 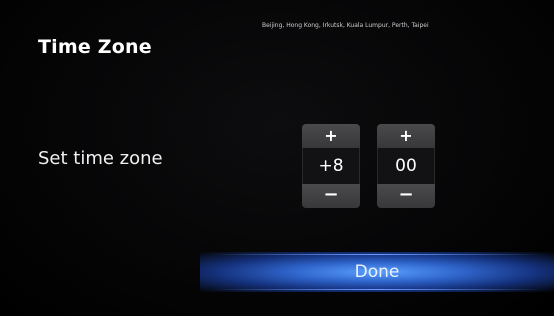 I want to click on minutes-decrement-button: −, so click(x=406, y=196).